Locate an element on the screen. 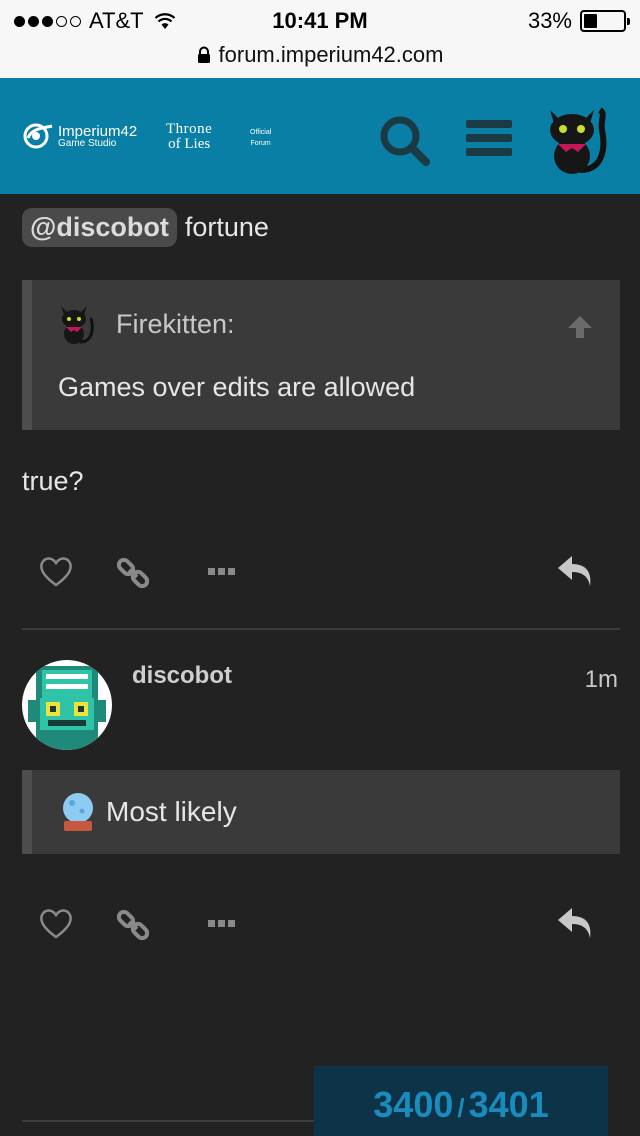 The height and width of the screenshot is (1136, 640). imperium42-swirl-icon is located at coordinates (38, 136).